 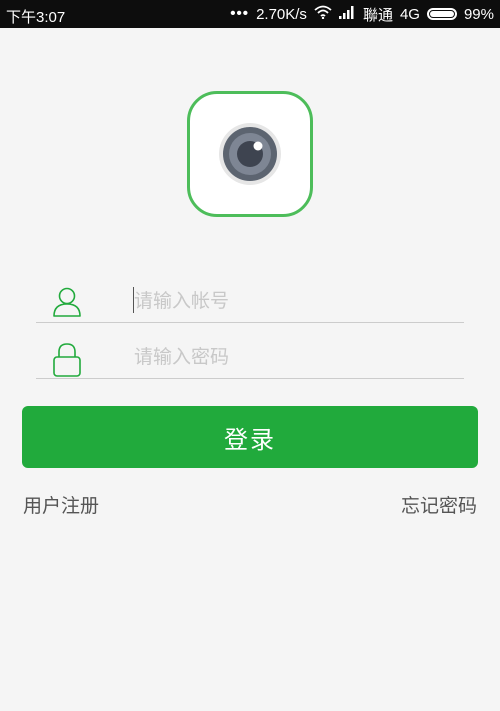 I want to click on status-bar: 下午3:07 ••• 2.70K/s 聯通 4G 99%, so click(x=250, y=14).